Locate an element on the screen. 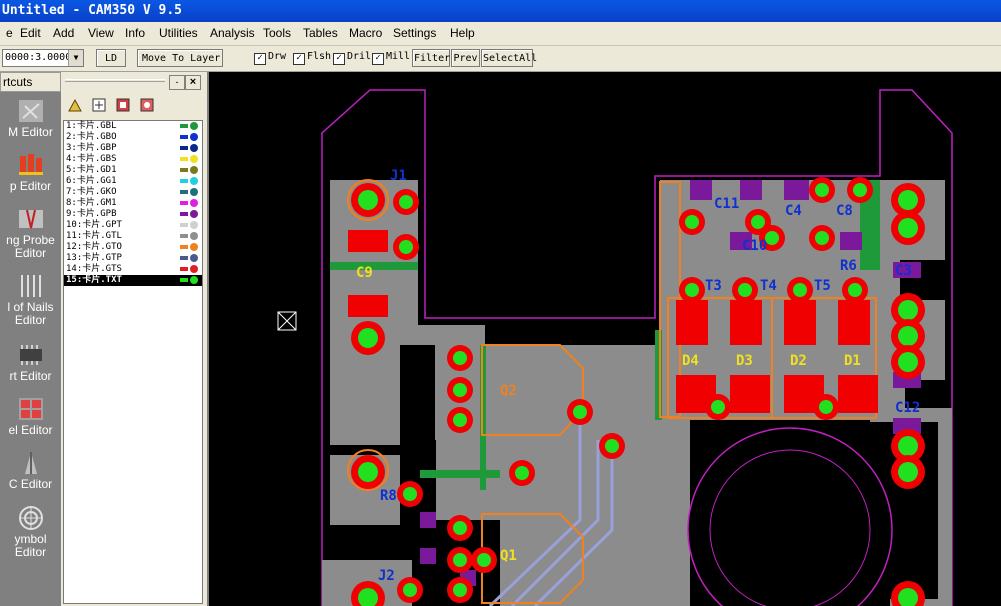 The height and width of the screenshot is (606, 1001). prev-button: Prev is located at coordinates (465, 58).